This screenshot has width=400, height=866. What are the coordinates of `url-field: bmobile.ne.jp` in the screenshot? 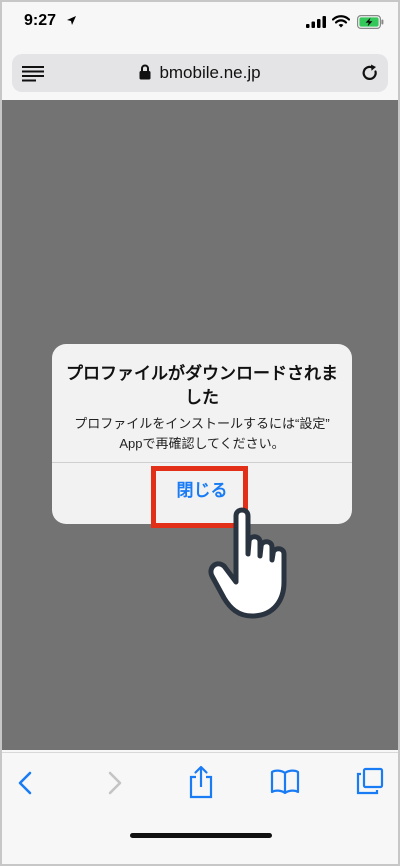 It's located at (200, 73).